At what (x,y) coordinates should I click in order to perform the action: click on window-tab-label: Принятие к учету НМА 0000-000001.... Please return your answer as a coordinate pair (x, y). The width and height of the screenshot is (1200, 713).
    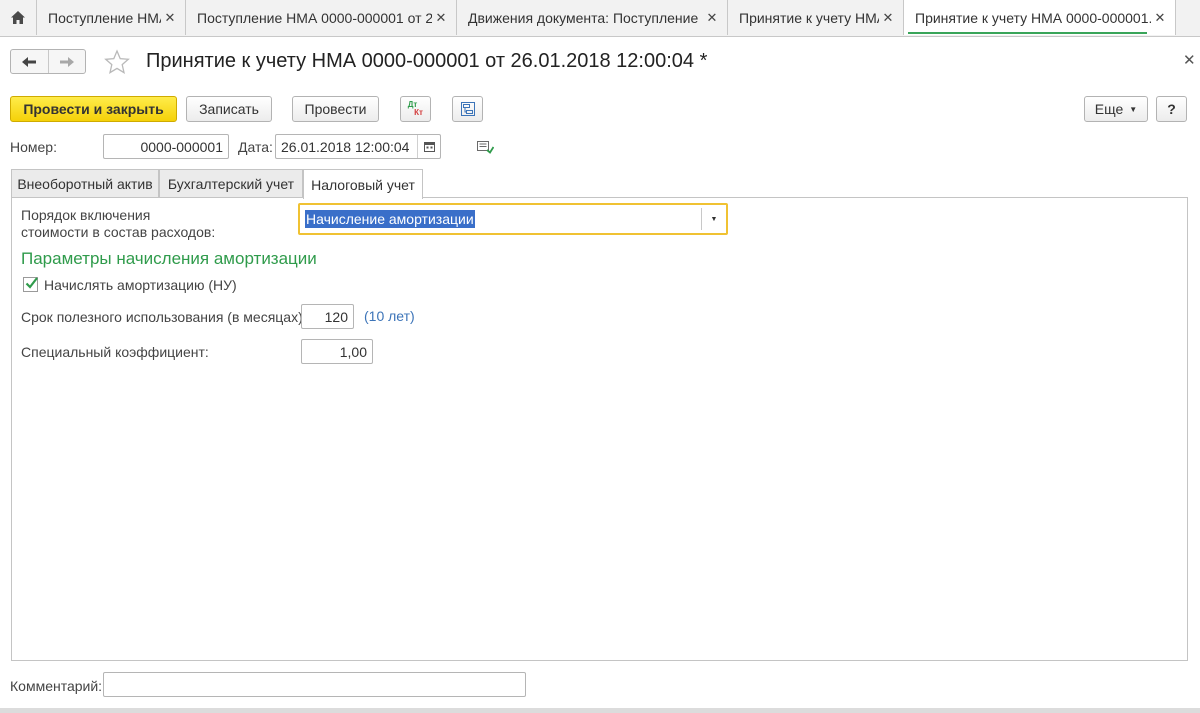
    Looking at the image, I should click on (1033, 17).